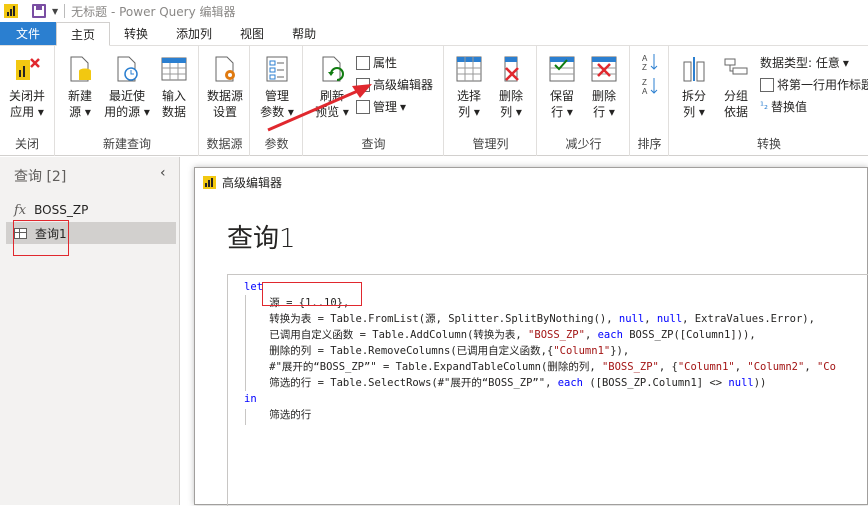 The height and width of the screenshot is (506, 868). I want to click on annotation-arrow, so click(319, 108).